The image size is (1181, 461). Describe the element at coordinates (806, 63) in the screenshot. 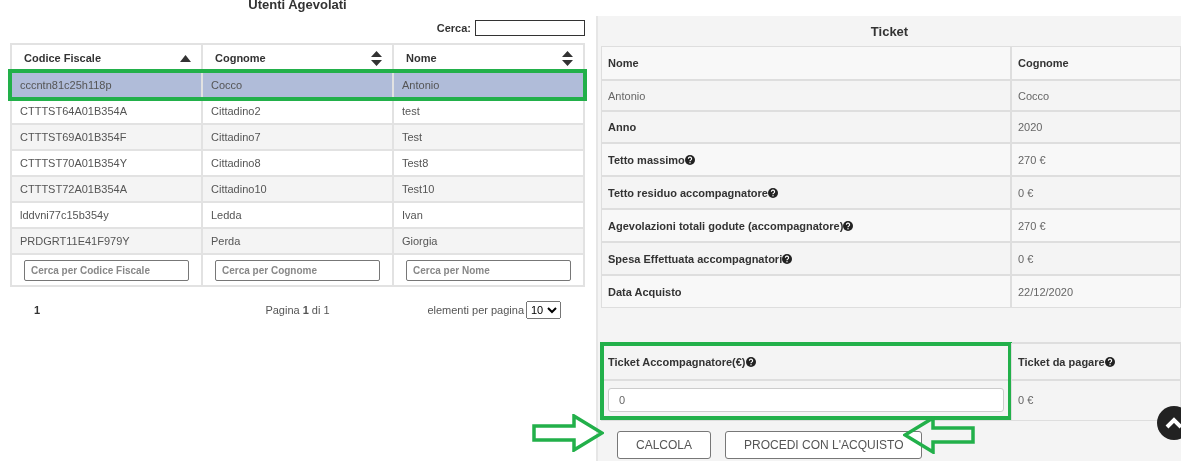

I see `column-header: Nome` at that location.